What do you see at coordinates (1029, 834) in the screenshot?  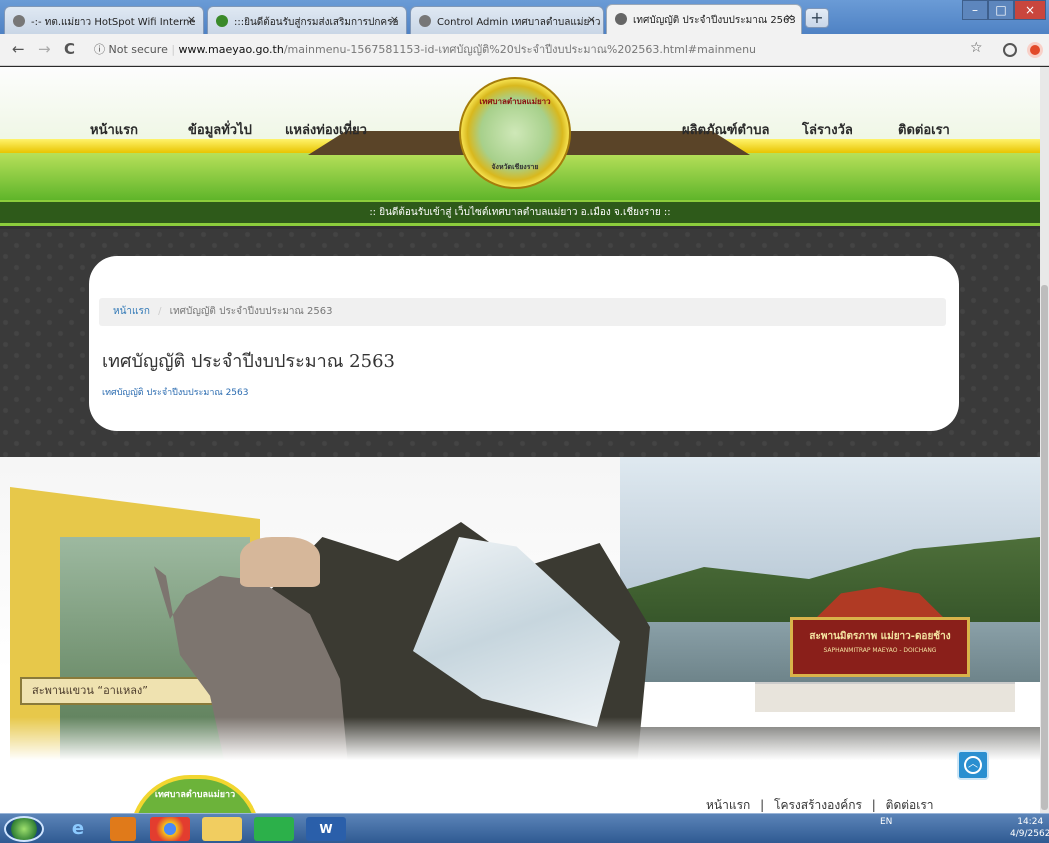 I see `clock-date: 4/9/2562` at bounding box center [1029, 834].